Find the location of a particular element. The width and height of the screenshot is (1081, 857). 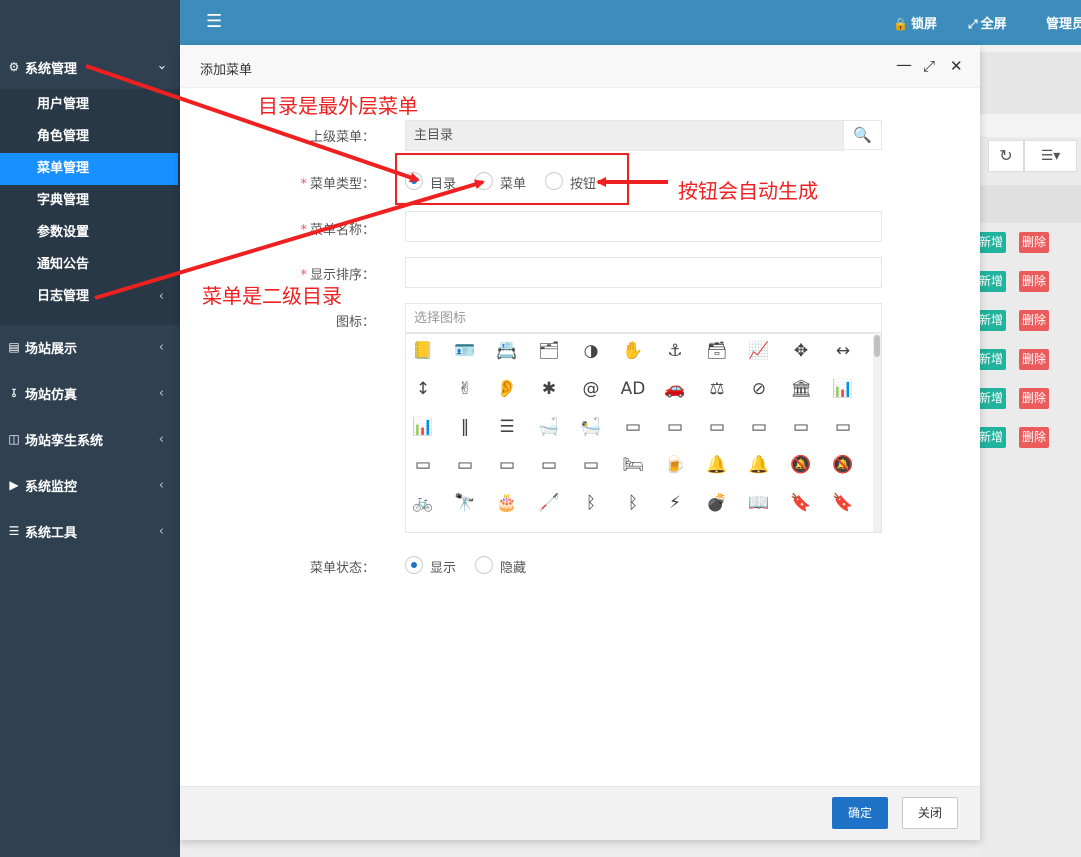

sidebar-group-system: ⚙ 系统管理 › is located at coordinates (90, 67).